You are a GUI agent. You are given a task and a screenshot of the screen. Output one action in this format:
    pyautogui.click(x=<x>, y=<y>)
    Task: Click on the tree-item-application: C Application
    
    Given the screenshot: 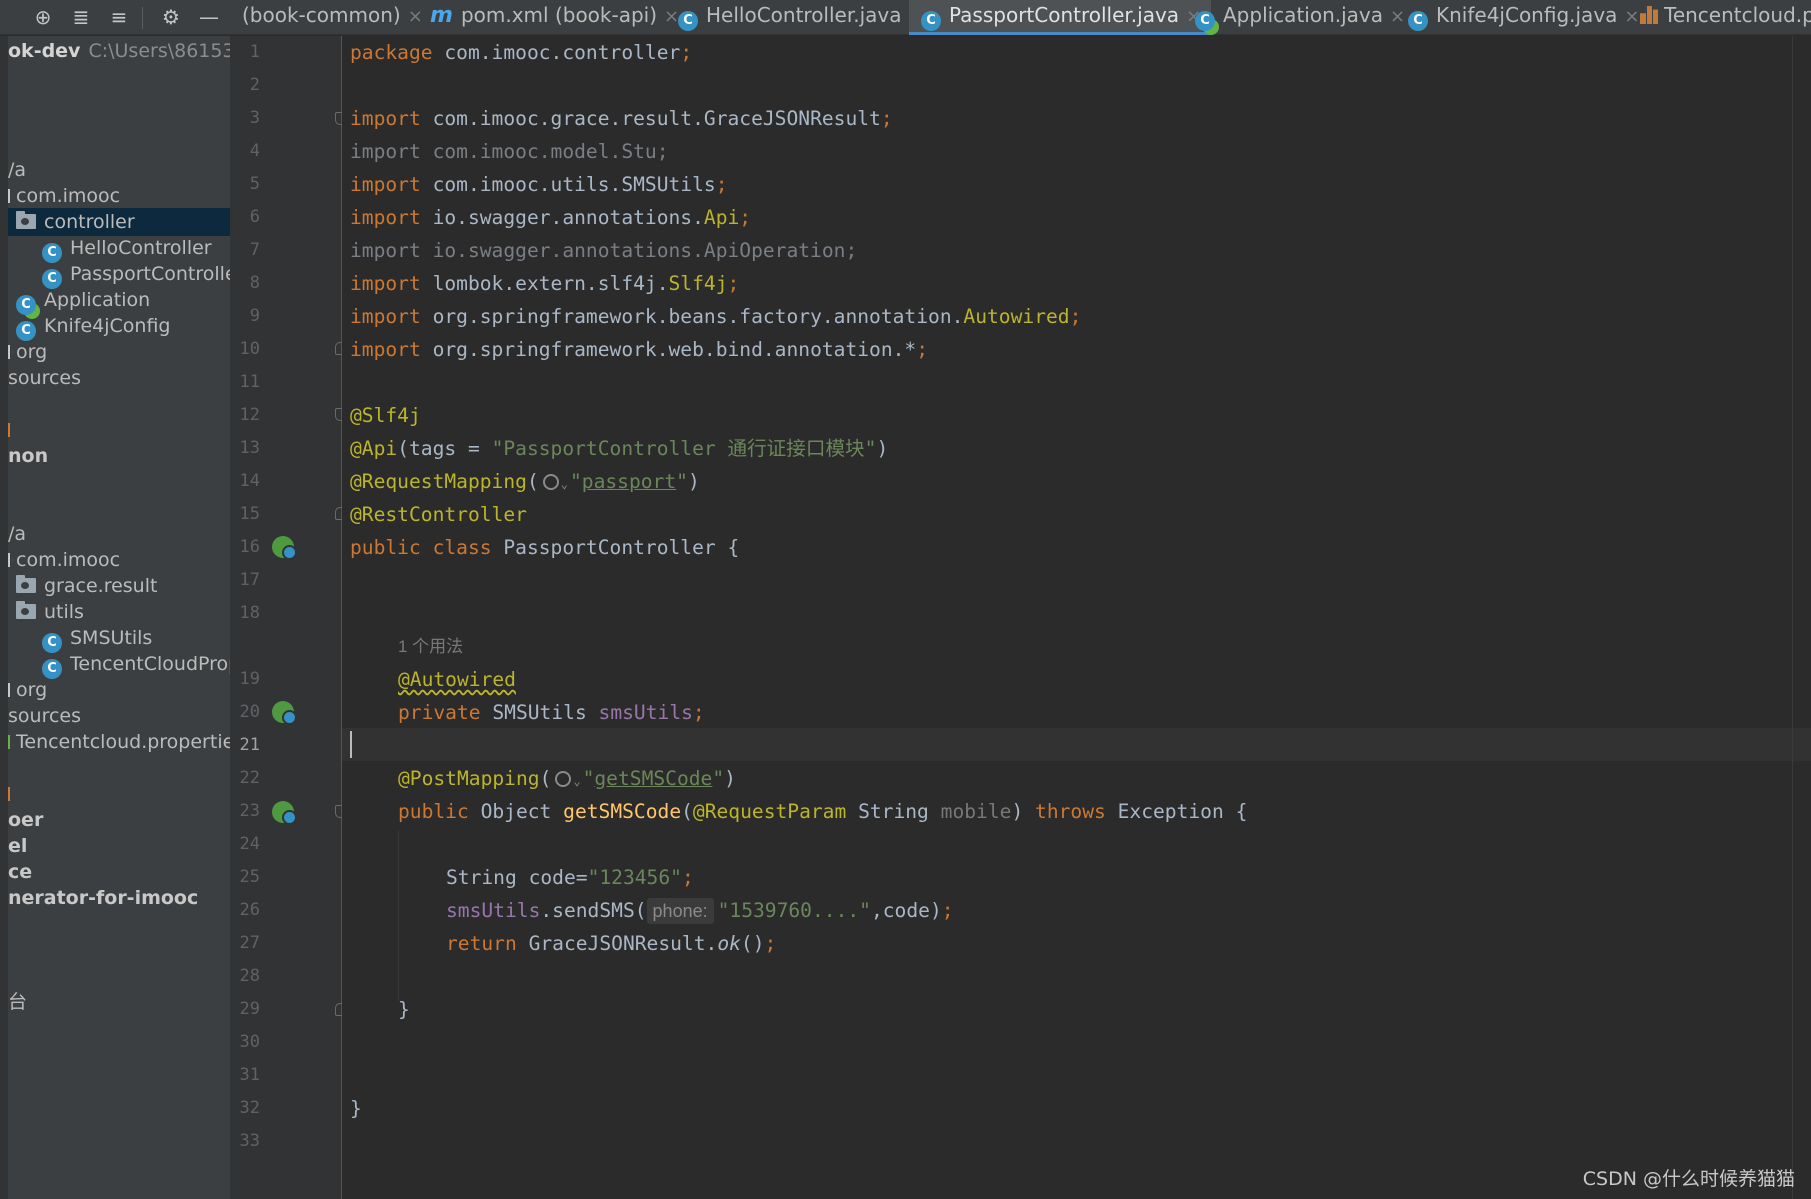 What is the action you would take?
    pyautogui.click(x=79, y=300)
    